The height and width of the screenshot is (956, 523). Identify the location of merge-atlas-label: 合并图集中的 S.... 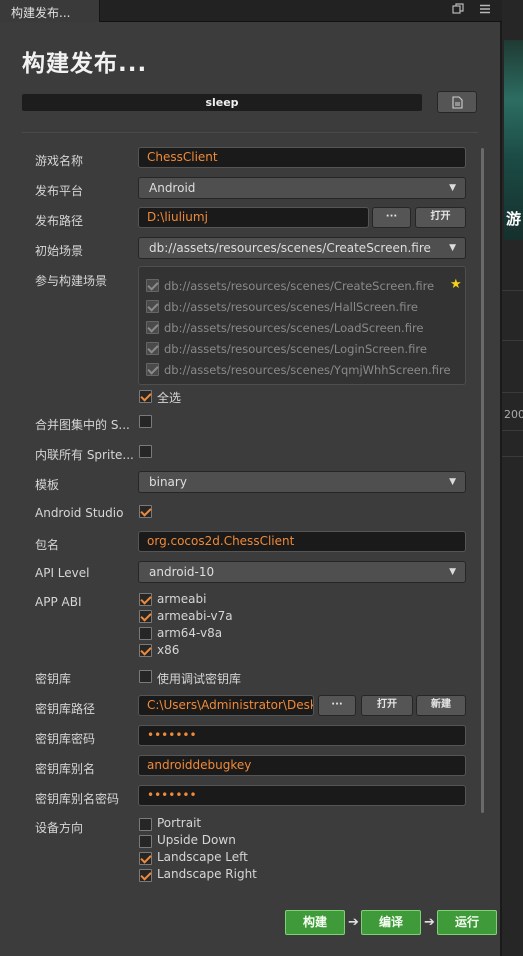
(82, 425).